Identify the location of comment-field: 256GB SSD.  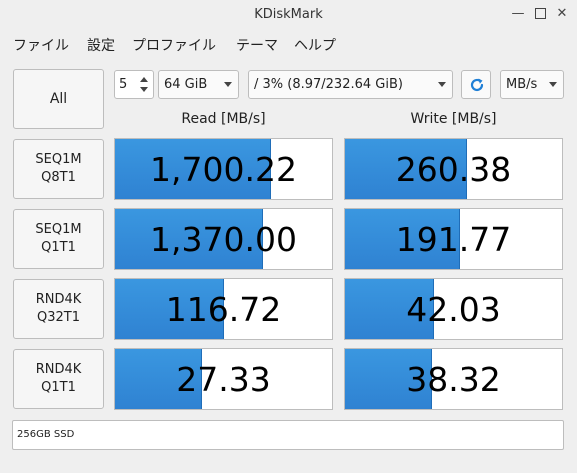
(288, 435).